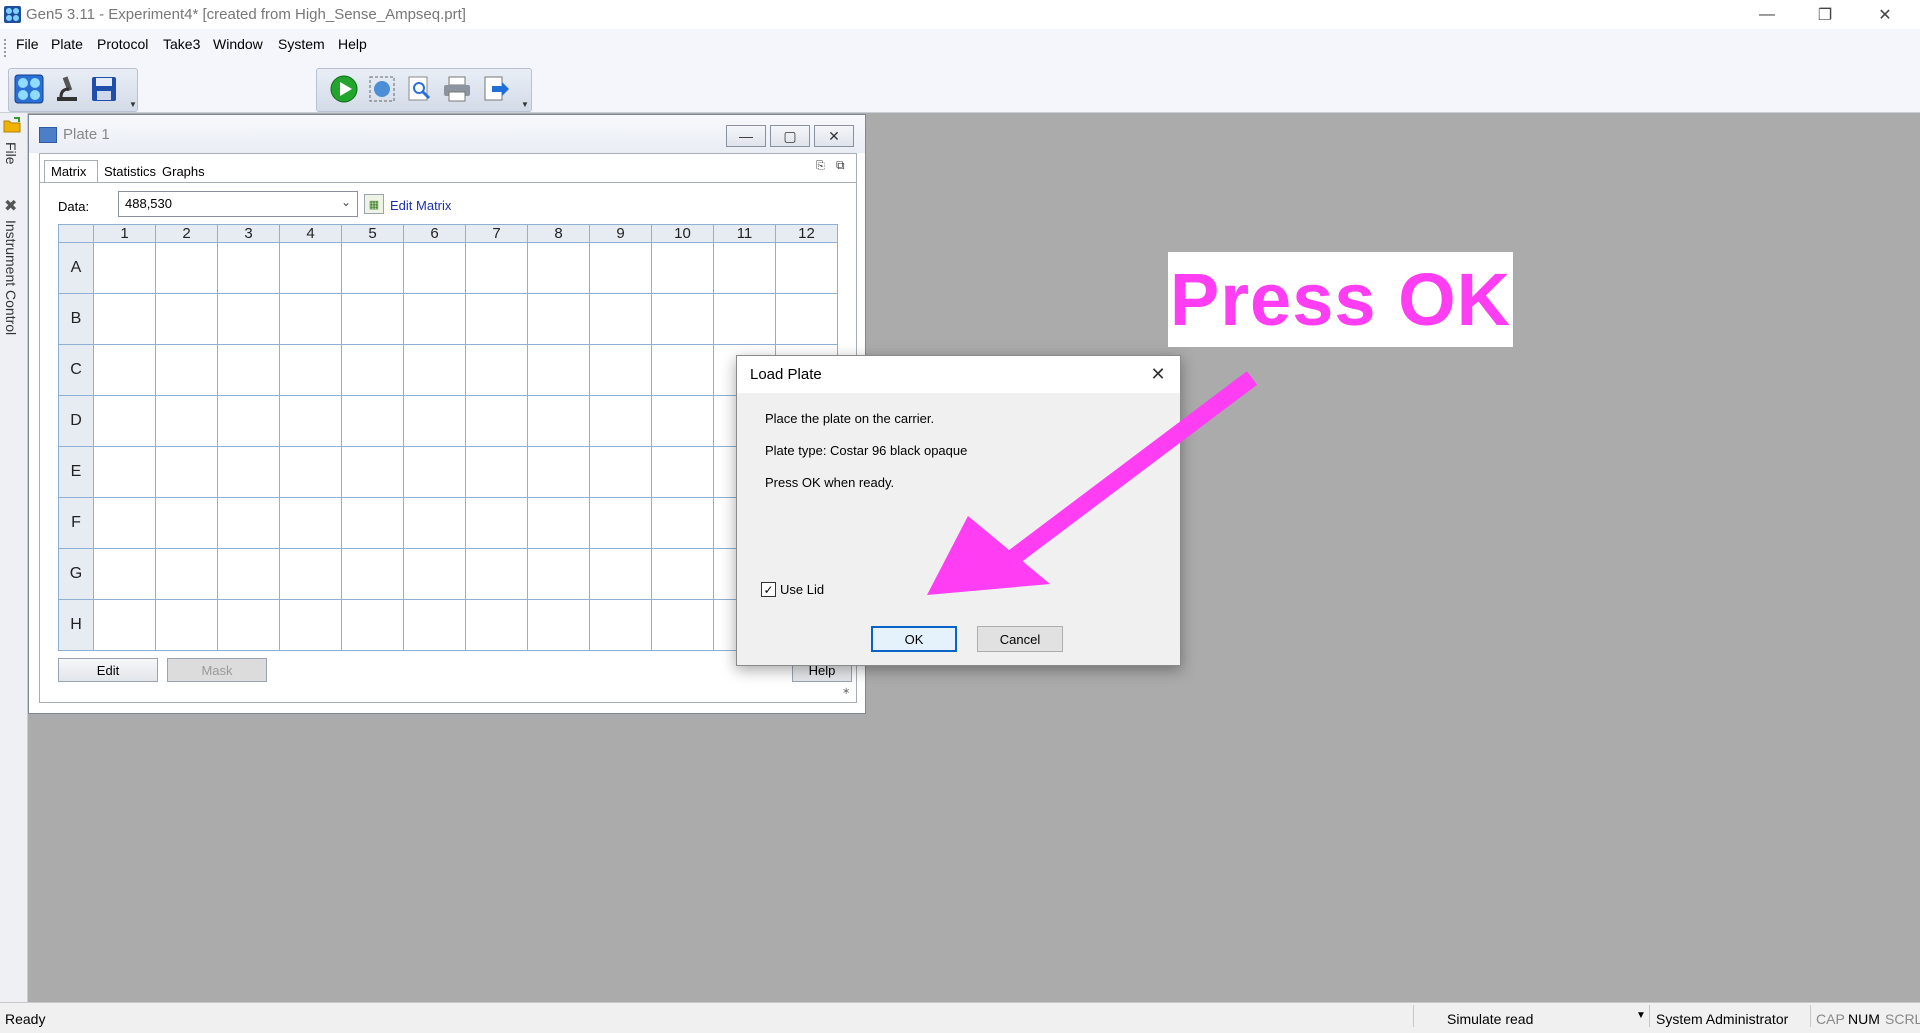 Image resolution: width=1920 pixels, height=1033 pixels. Describe the element at coordinates (133, 104) in the screenshot. I see `toolbar-overflow-icon: ▼` at that location.